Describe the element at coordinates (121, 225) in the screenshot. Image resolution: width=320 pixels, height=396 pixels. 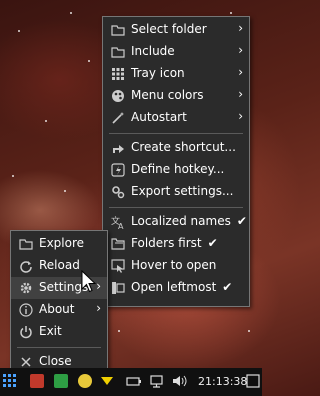
I see `svg-text: A` at that location.